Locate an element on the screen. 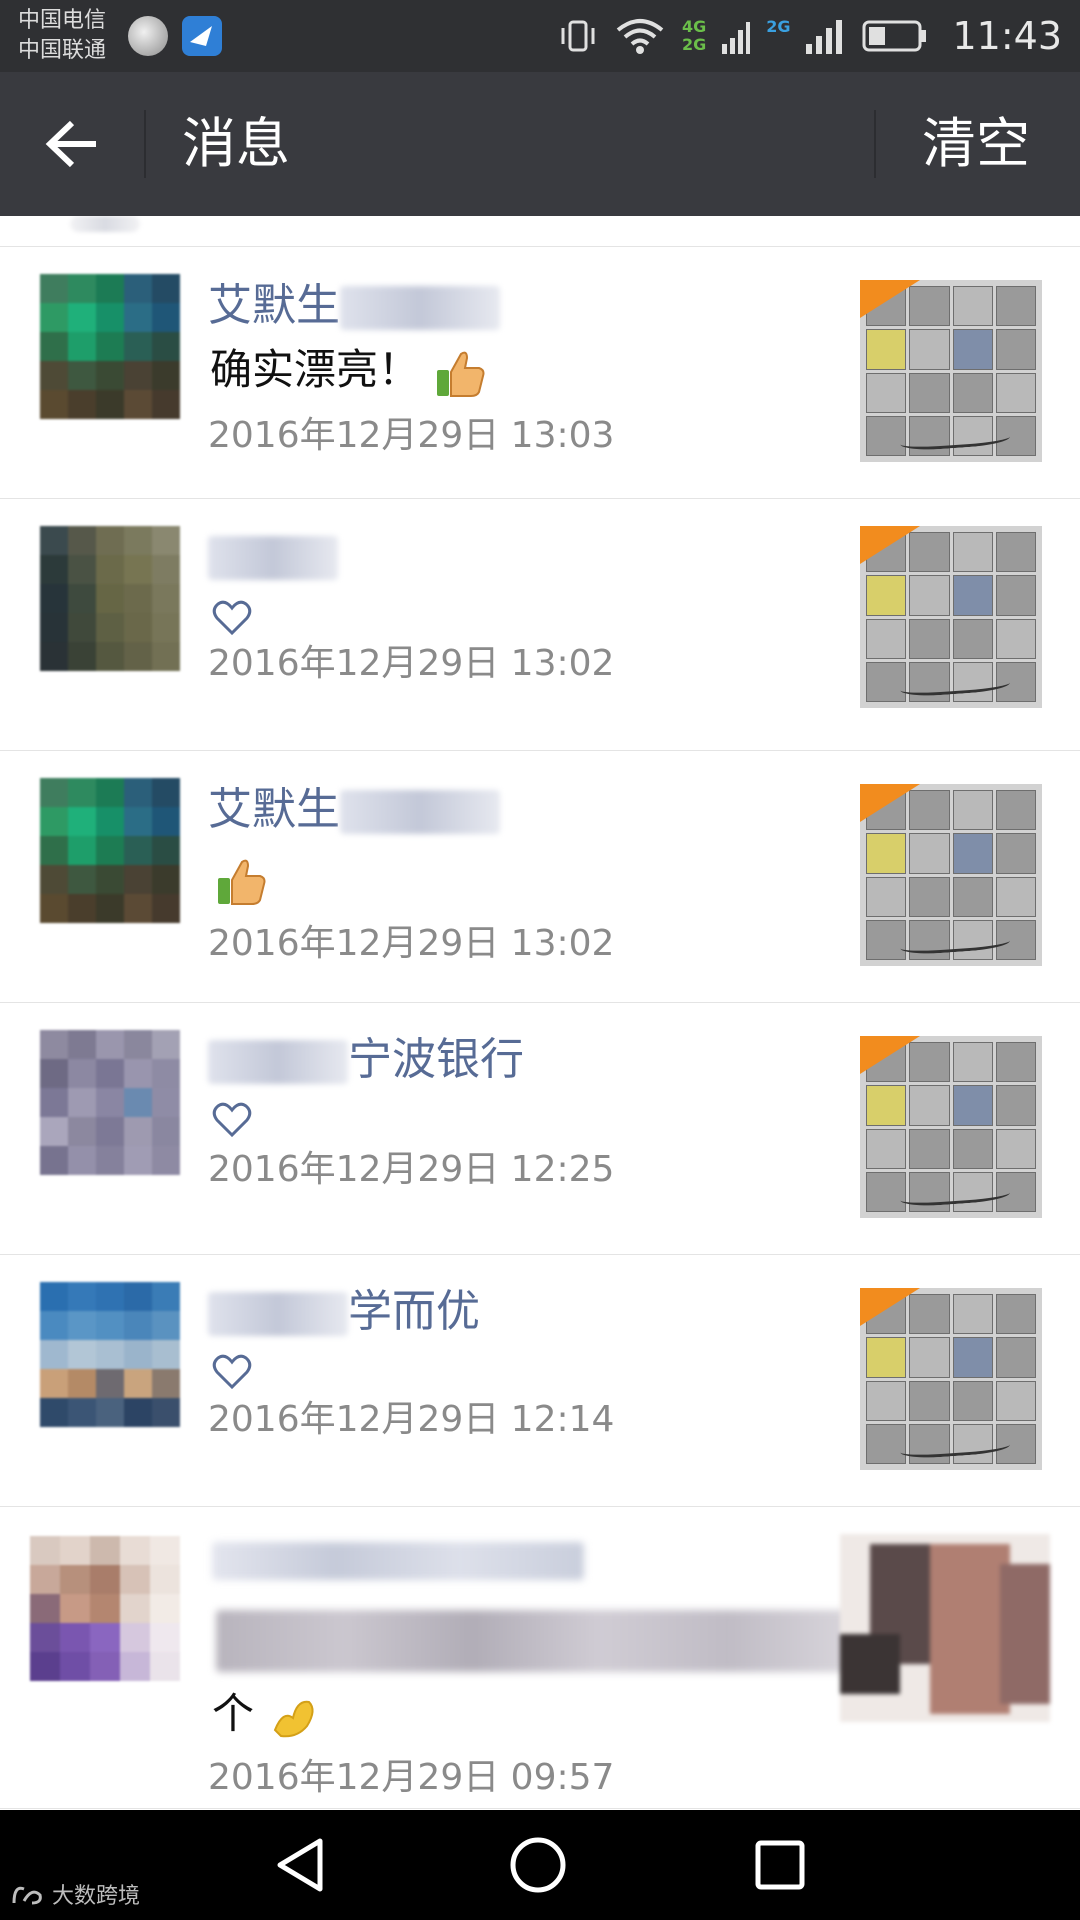 The width and height of the screenshot is (1080, 1920). status-icons: 4G 2G 2G 11:43 is located at coordinates (810, 36).